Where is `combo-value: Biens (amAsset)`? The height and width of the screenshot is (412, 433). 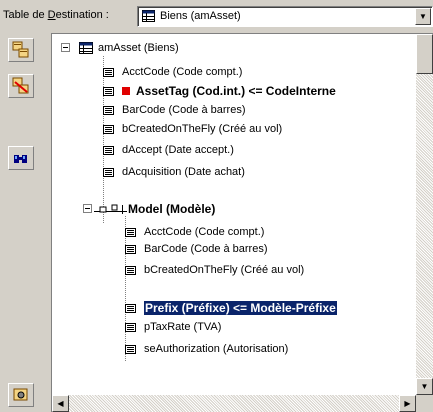 combo-value: Biens (amAsset) is located at coordinates (200, 16).